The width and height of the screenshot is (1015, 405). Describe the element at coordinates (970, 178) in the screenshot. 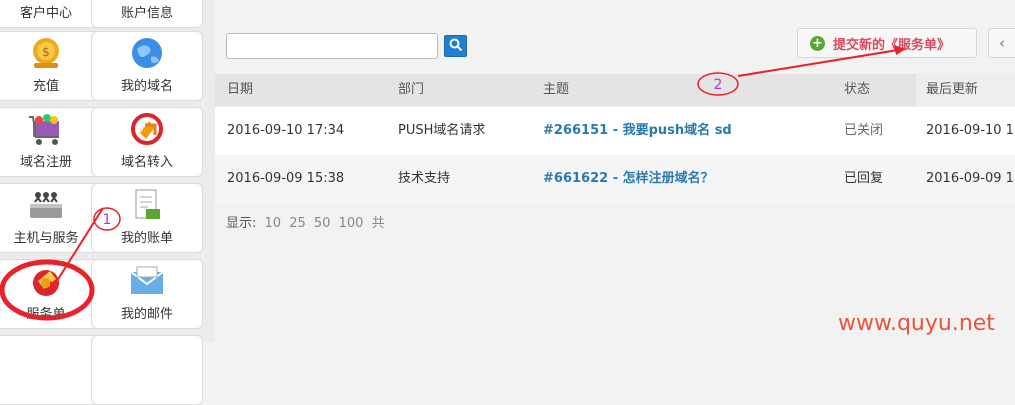

I see `ticket-last-updated: 2016-09-09 15` at that location.